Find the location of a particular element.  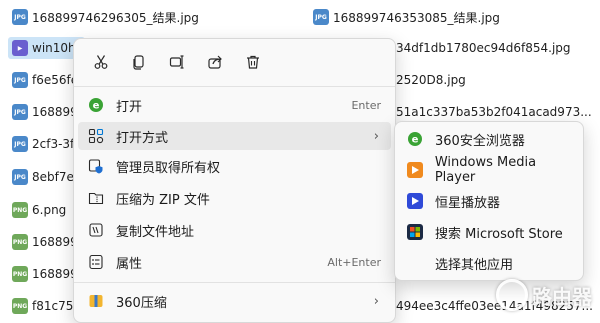

menu-item-label: 打开方式 is located at coordinates (142, 138).